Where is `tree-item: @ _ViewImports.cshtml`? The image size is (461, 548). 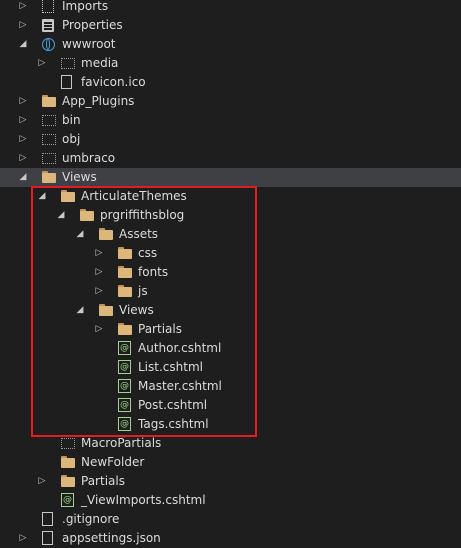 tree-item: @ _ViewImports.cshtml is located at coordinates (230, 500).